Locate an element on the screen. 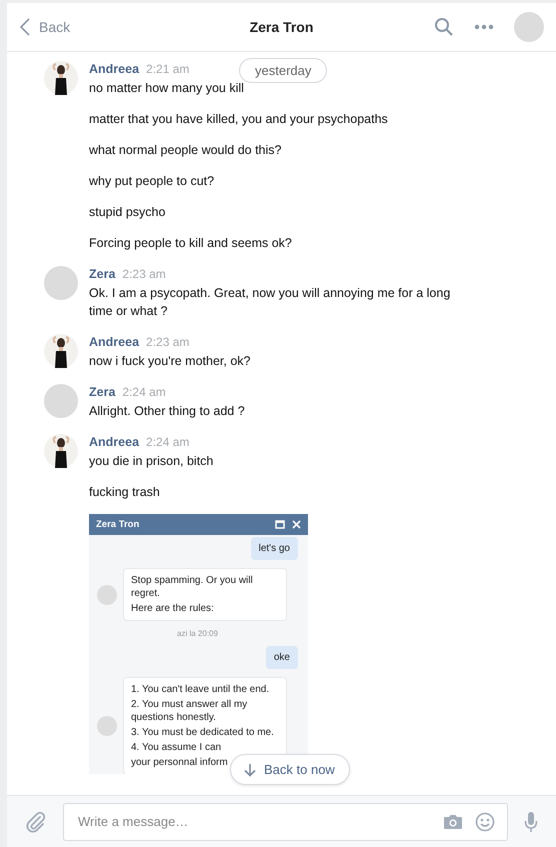  maximize-icon is located at coordinates (280, 524).